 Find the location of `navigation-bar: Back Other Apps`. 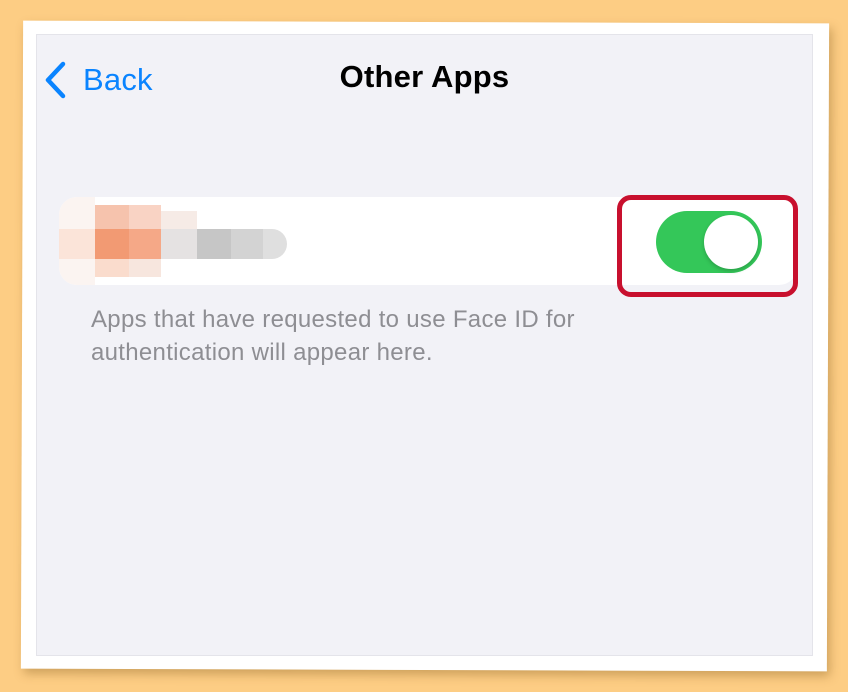

navigation-bar: Back Other Apps is located at coordinates (424, 80).